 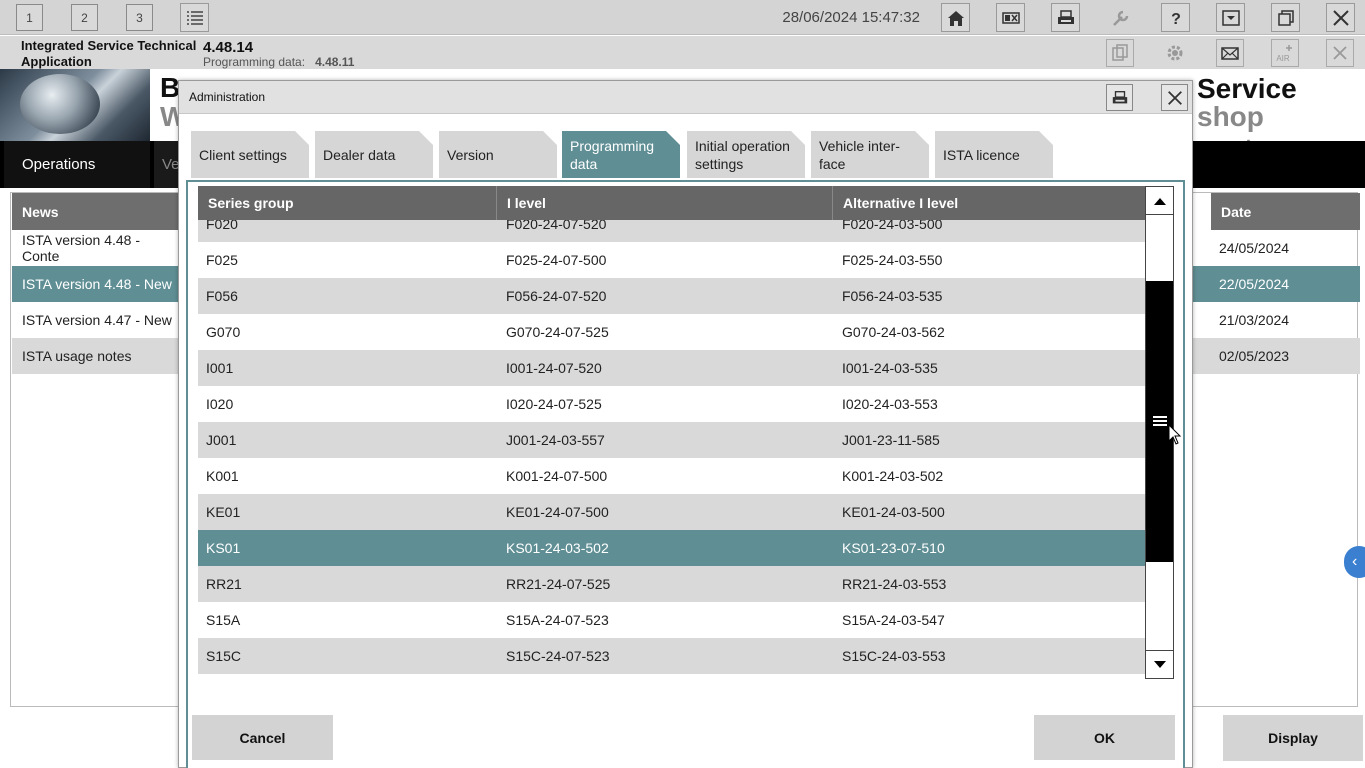 I want to click on home-icon, so click(x=955, y=17).